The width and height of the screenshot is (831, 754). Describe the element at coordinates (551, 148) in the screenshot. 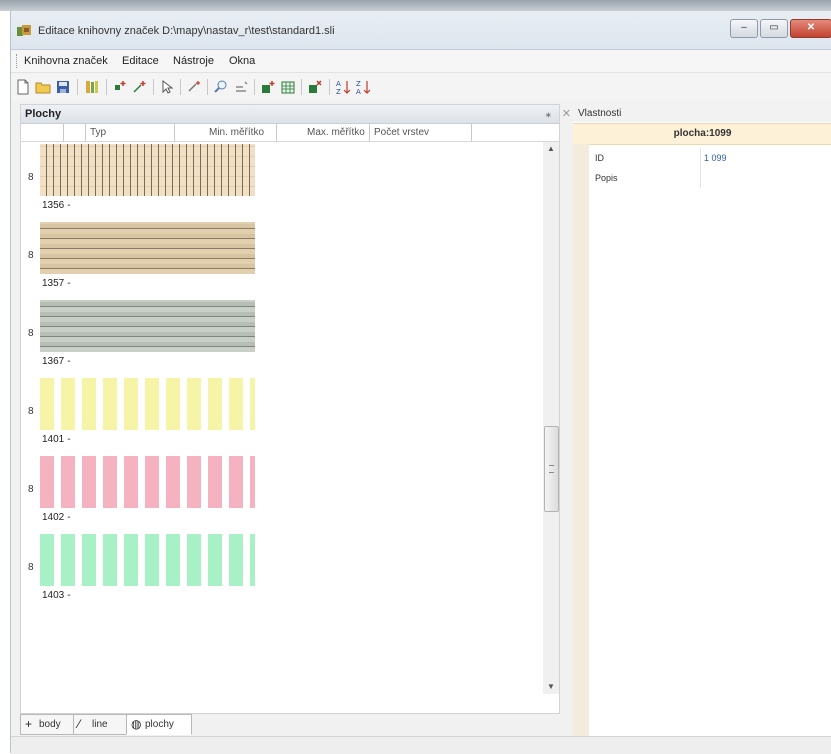

I see `scroll-up-icon: ▲` at that location.